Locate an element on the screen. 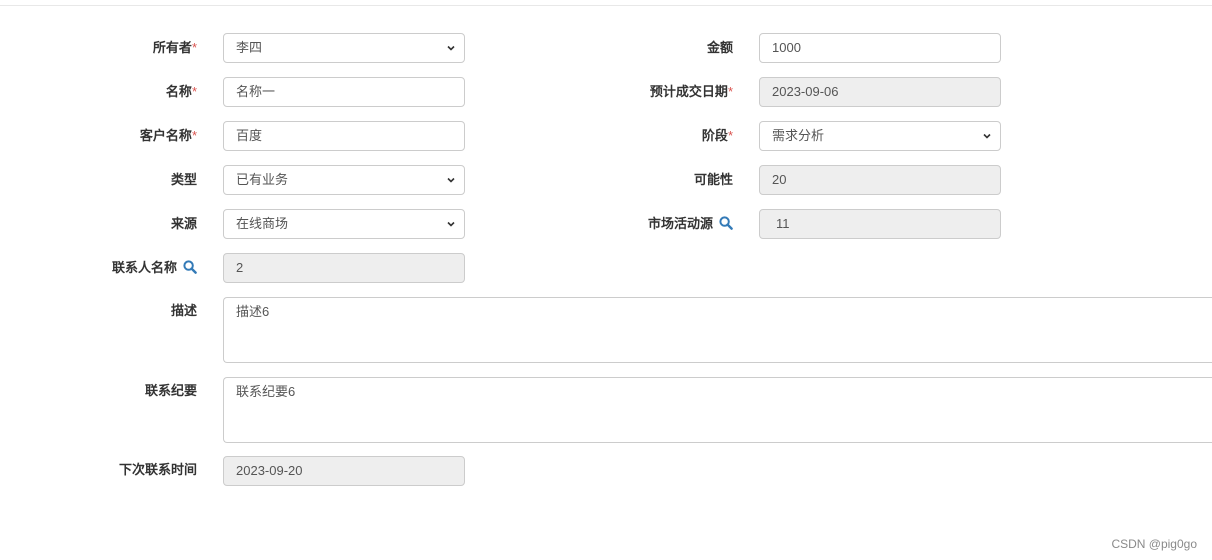  customer-label: 客户名称* is located at coordinates (168, 136).